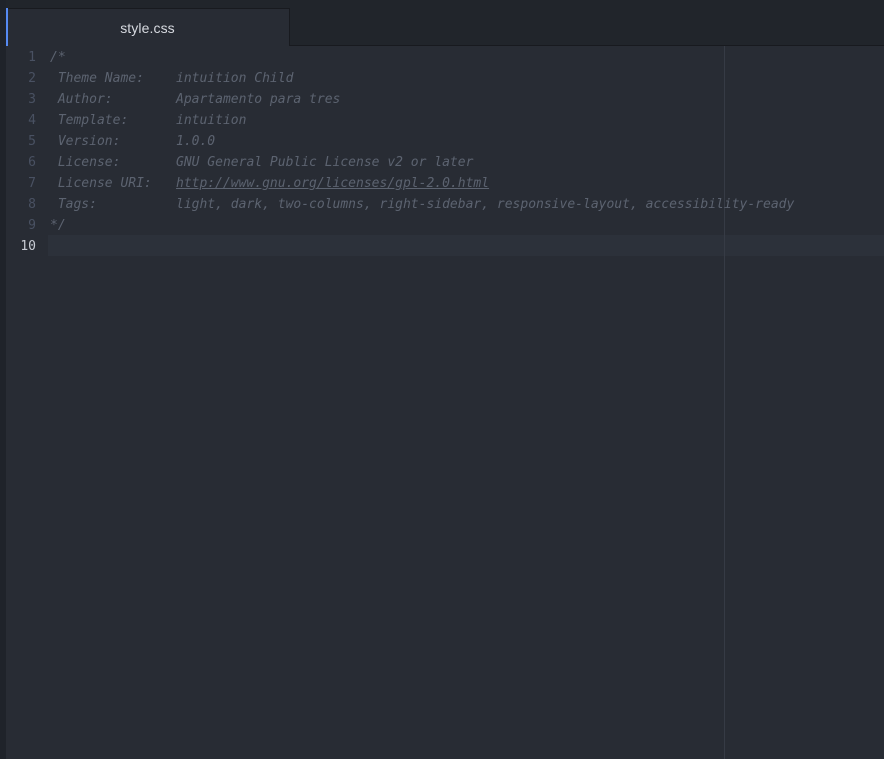 The height and width of the screenshot is (759, 884). What do you see at coordinates (196, 141) in the screenshot?
I see `comment-value: 1.0.0` at bounding box center [196, 141].